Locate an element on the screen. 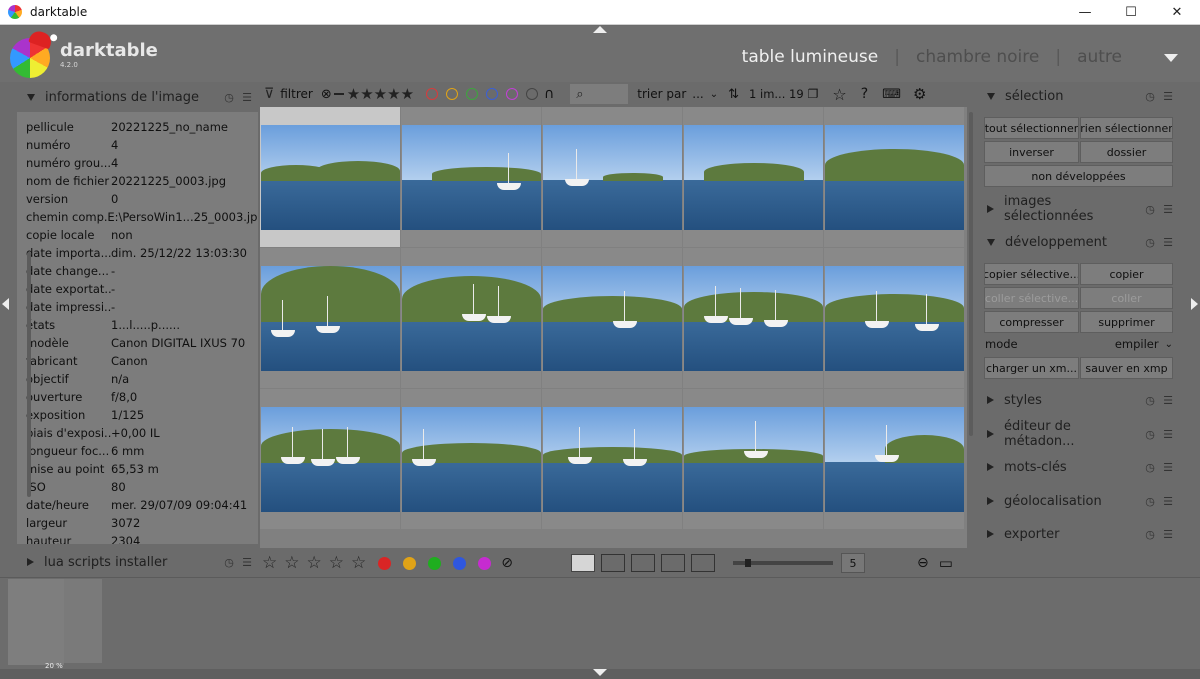 This screenshot has width=1200, height=679. selected-images-header: images sélectionnées ◷ ☰ is located at coordinates (1078, 209).